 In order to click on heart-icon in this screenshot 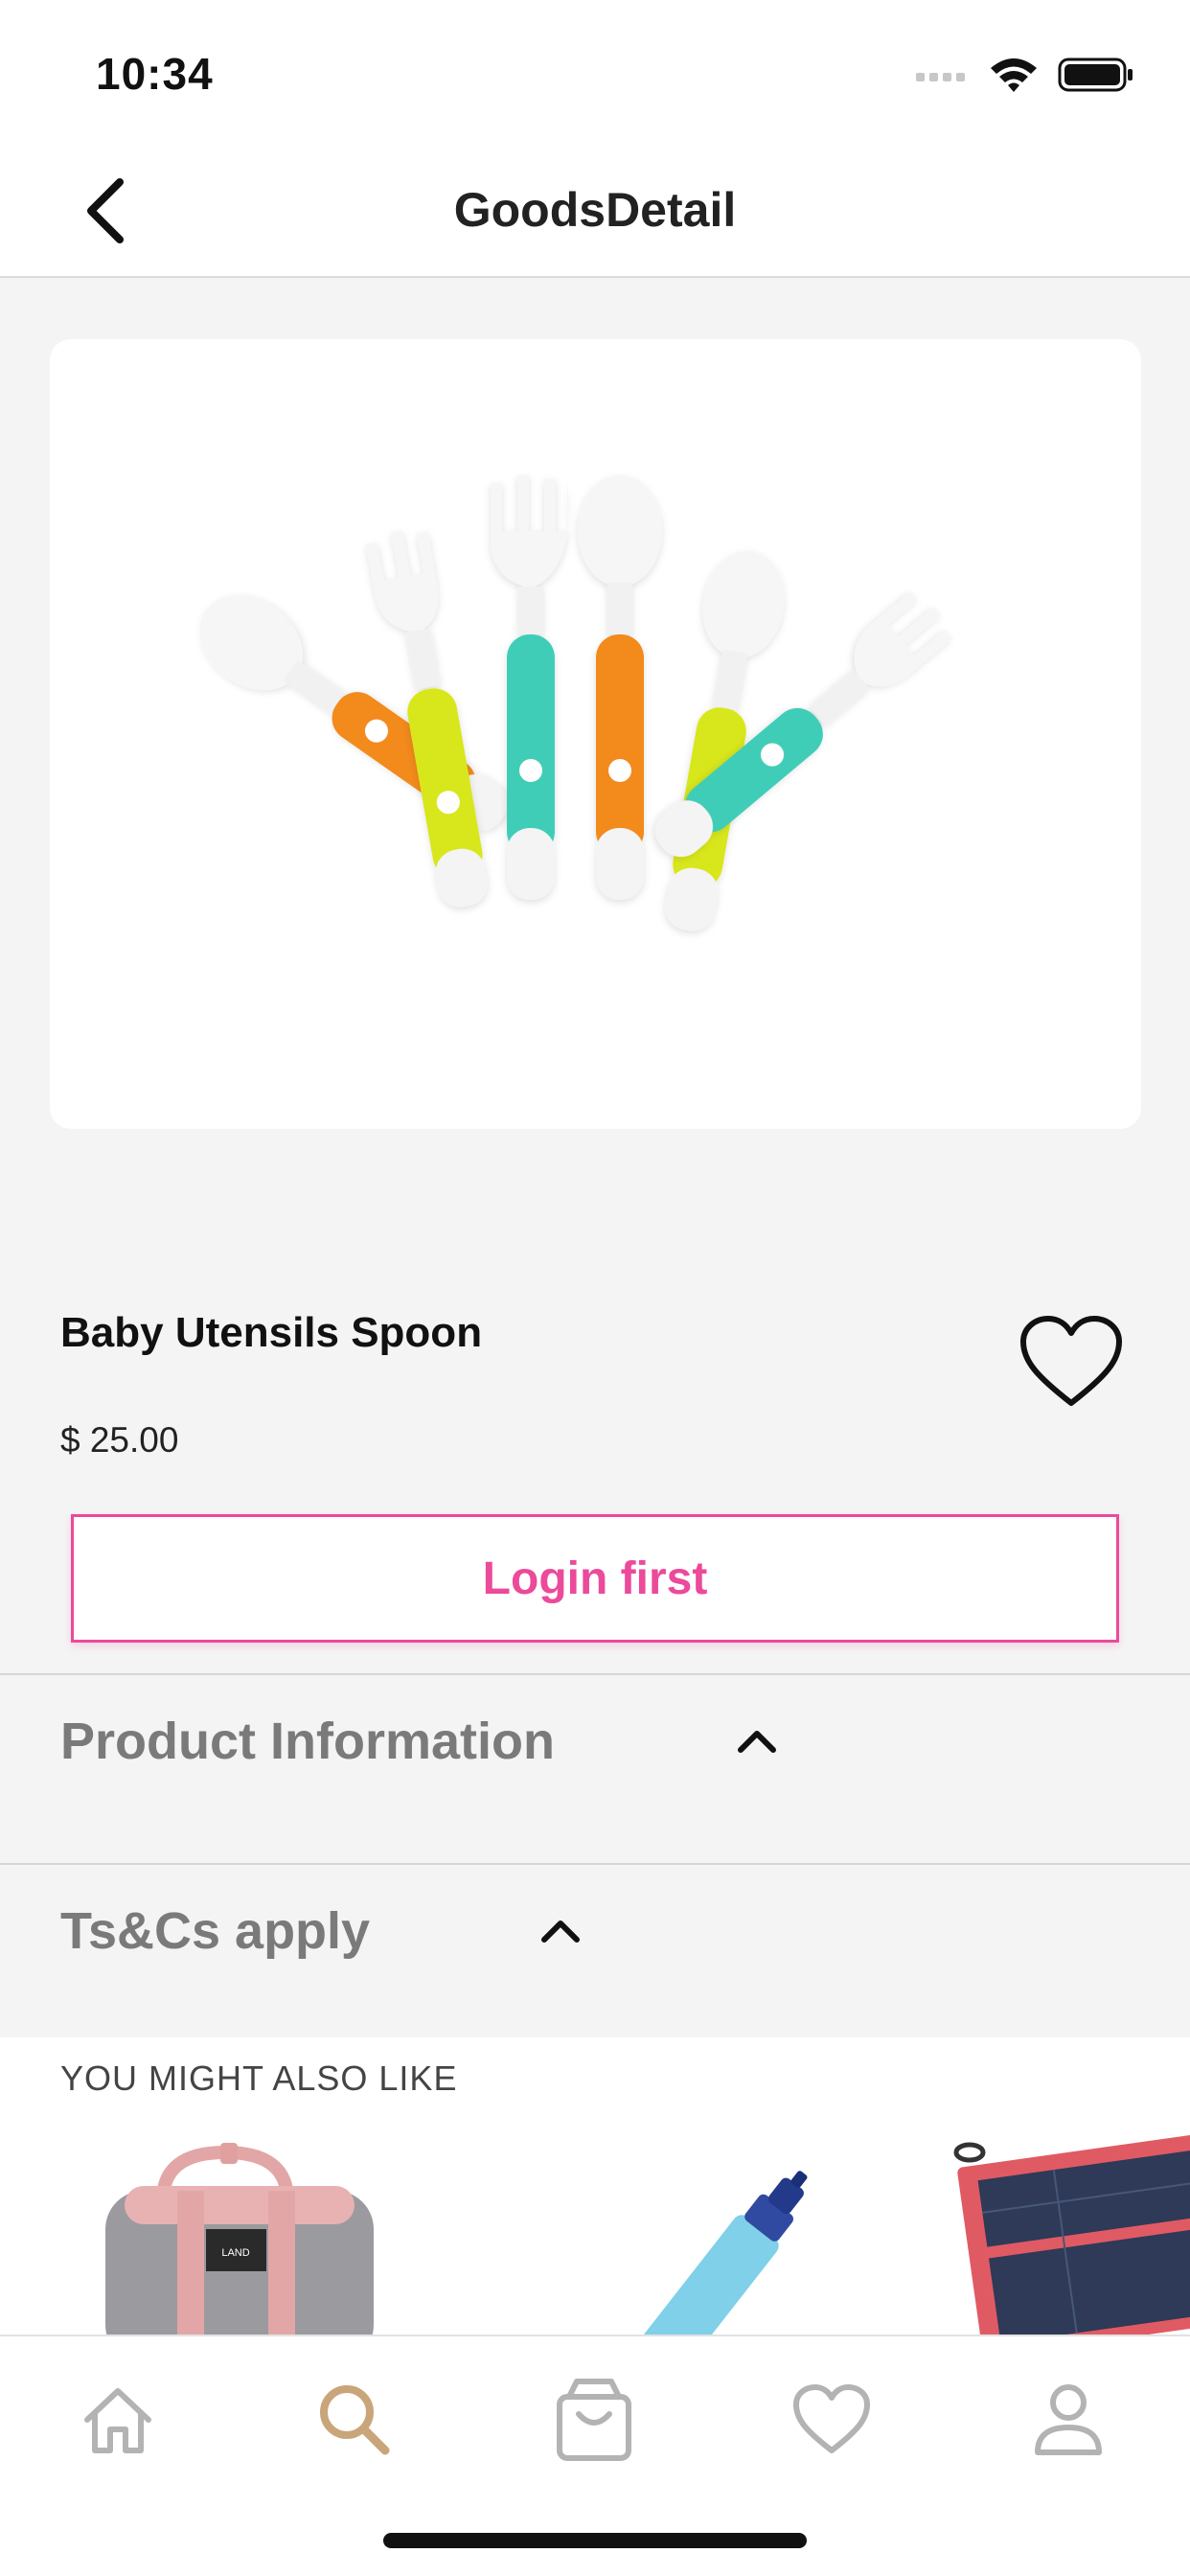, I will do `click(832, 2418)`.